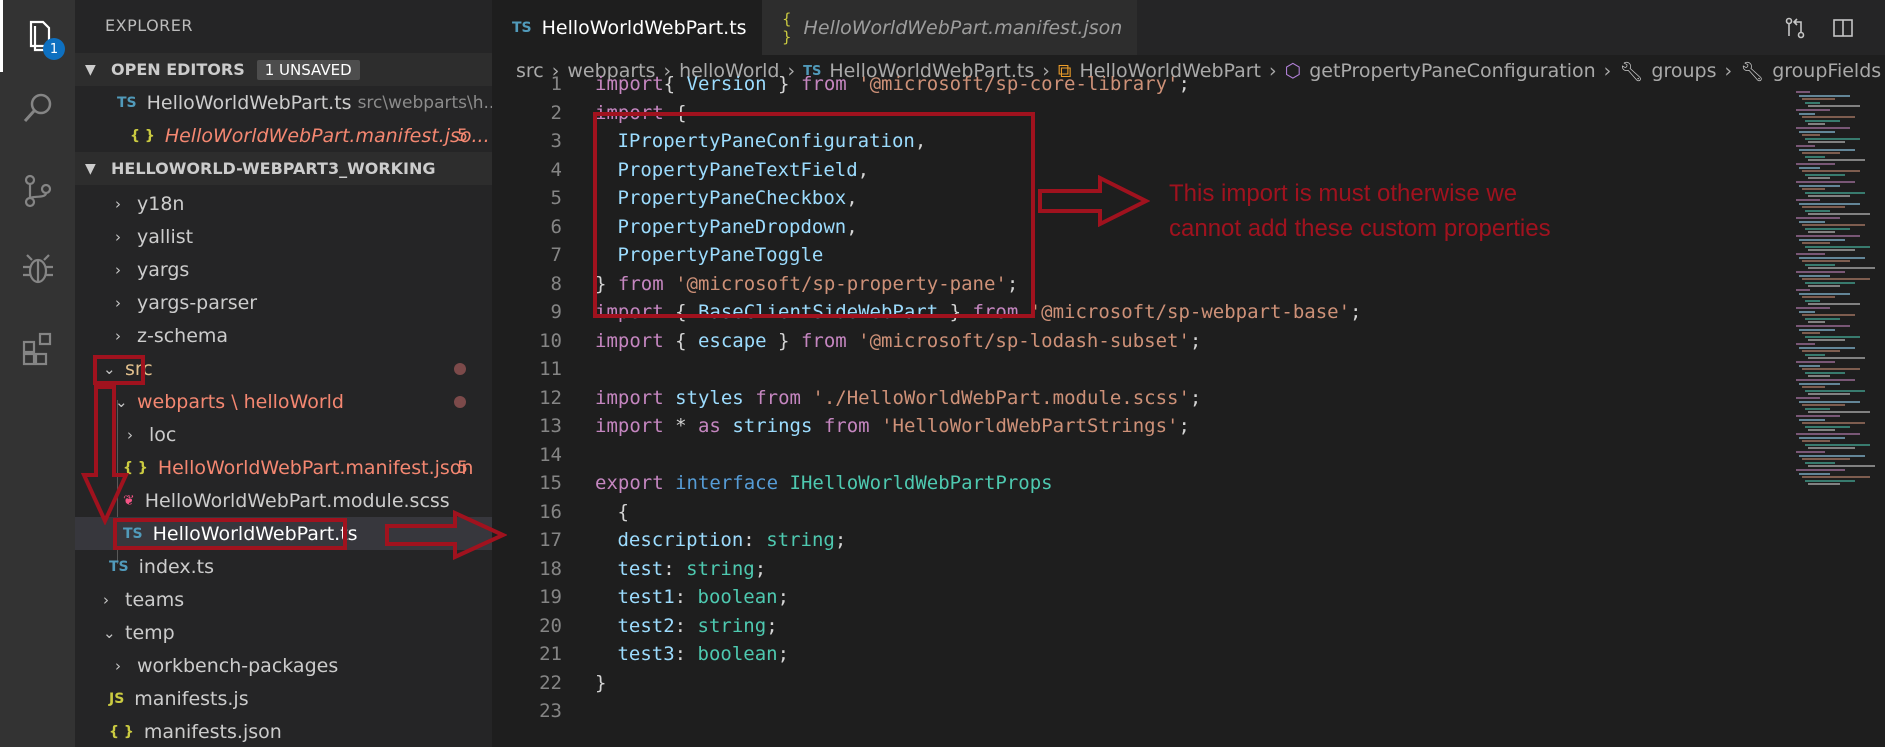  I want to click on tree-item-manifests-json: { } manifests.json, so click(283, 731).